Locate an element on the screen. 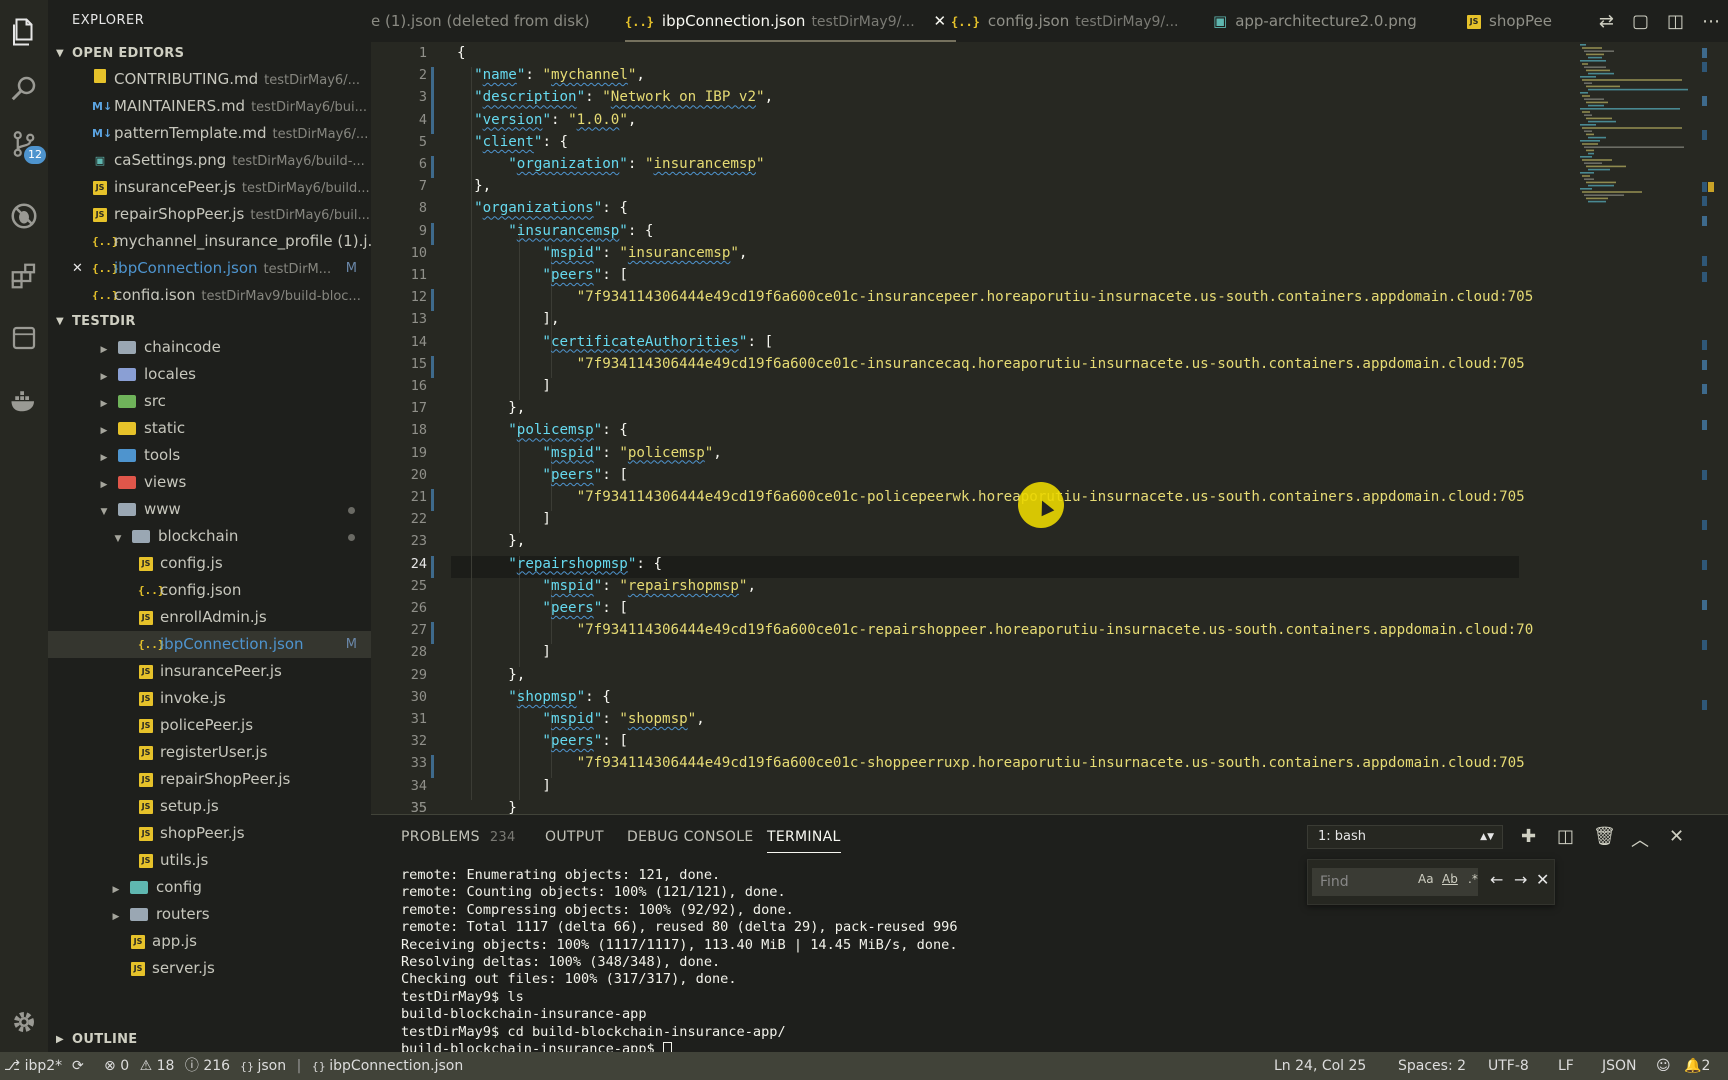 The width and height of the screenshot is (1728, 1080). folder-name: views is located at coordinates (165, 482).